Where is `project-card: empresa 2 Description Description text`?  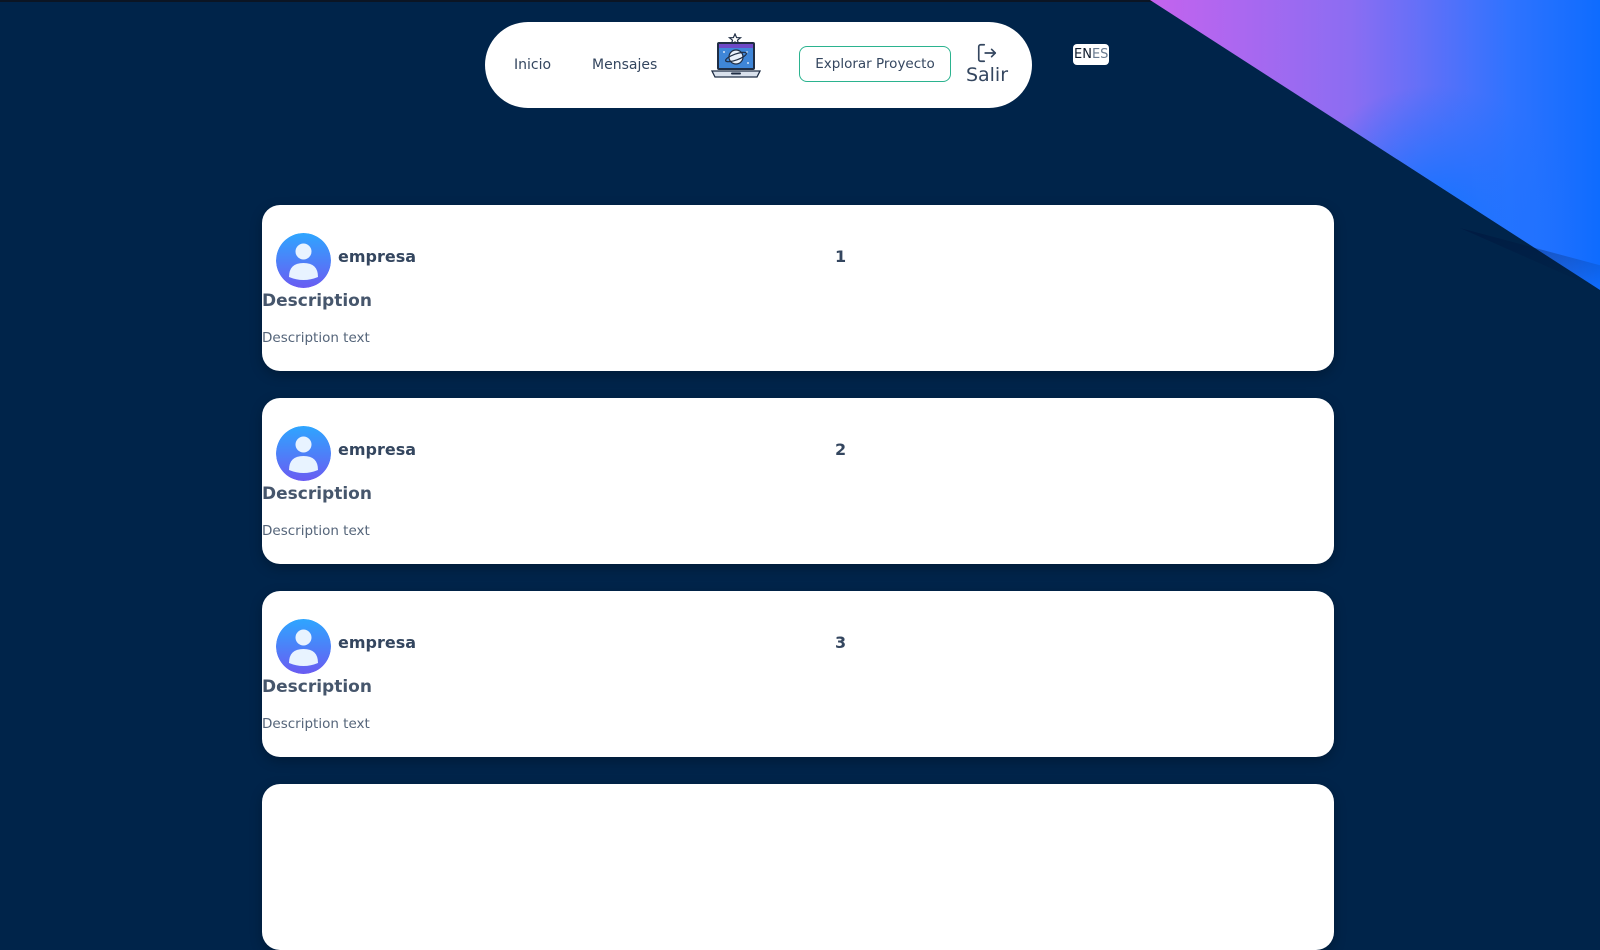 project-card: empresa 2 Description Description text is located at coordinates (798, 481).